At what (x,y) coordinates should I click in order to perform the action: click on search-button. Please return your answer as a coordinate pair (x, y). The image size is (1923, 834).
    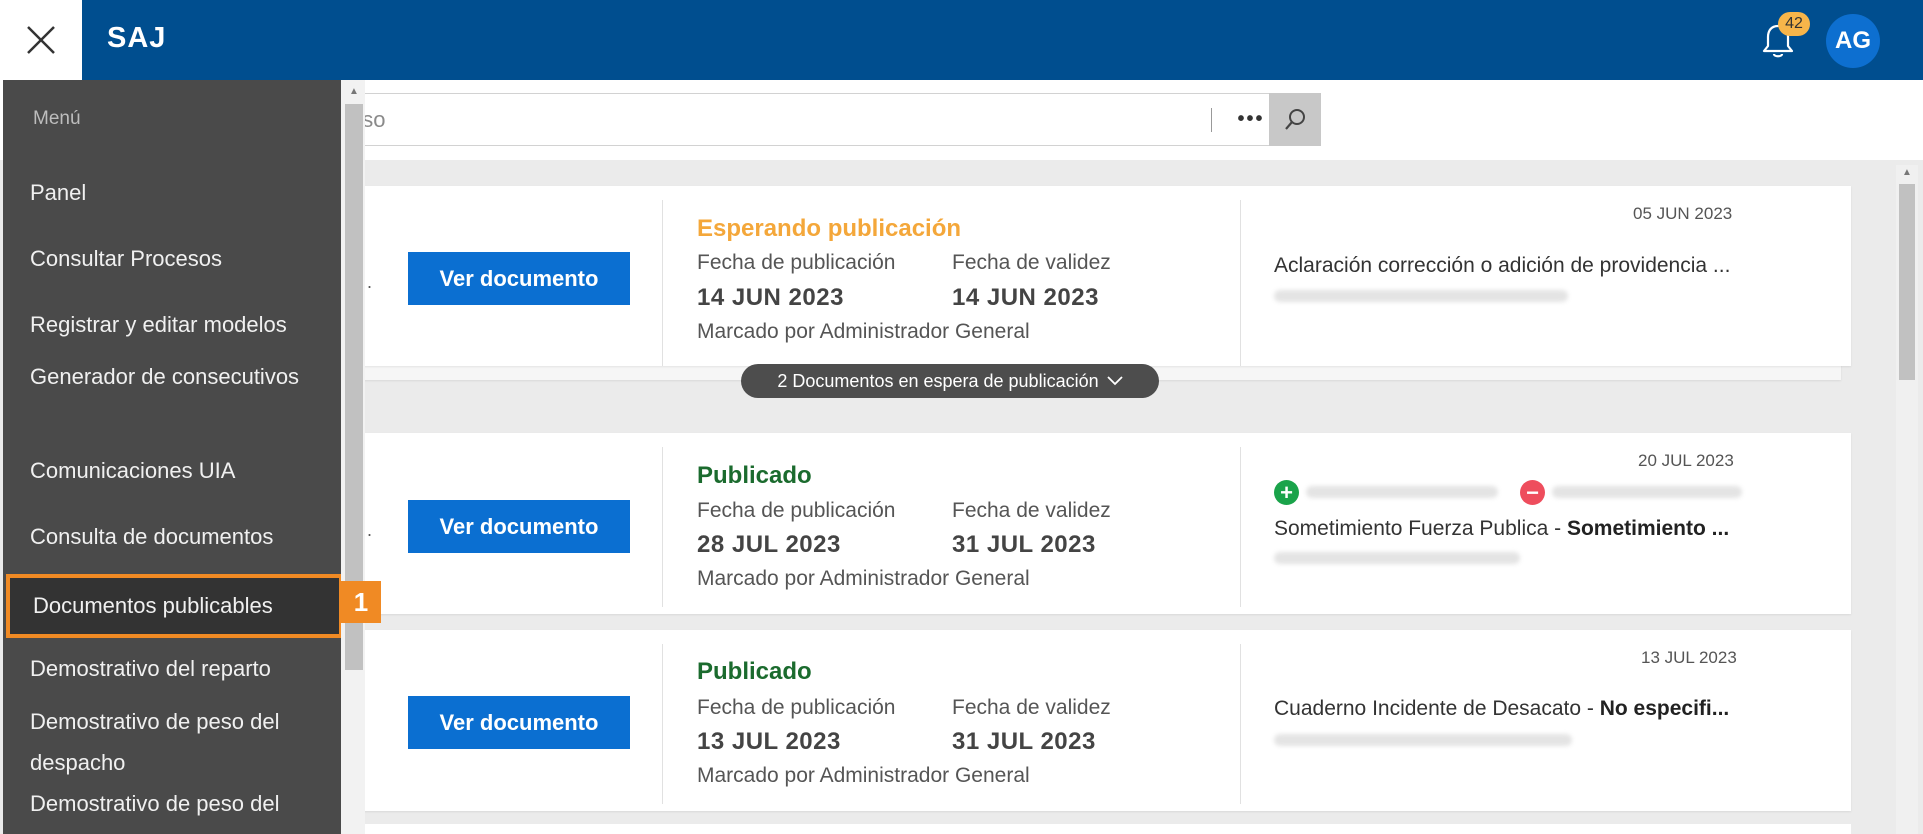
    Looking at the image, I should click on (1295, 119).